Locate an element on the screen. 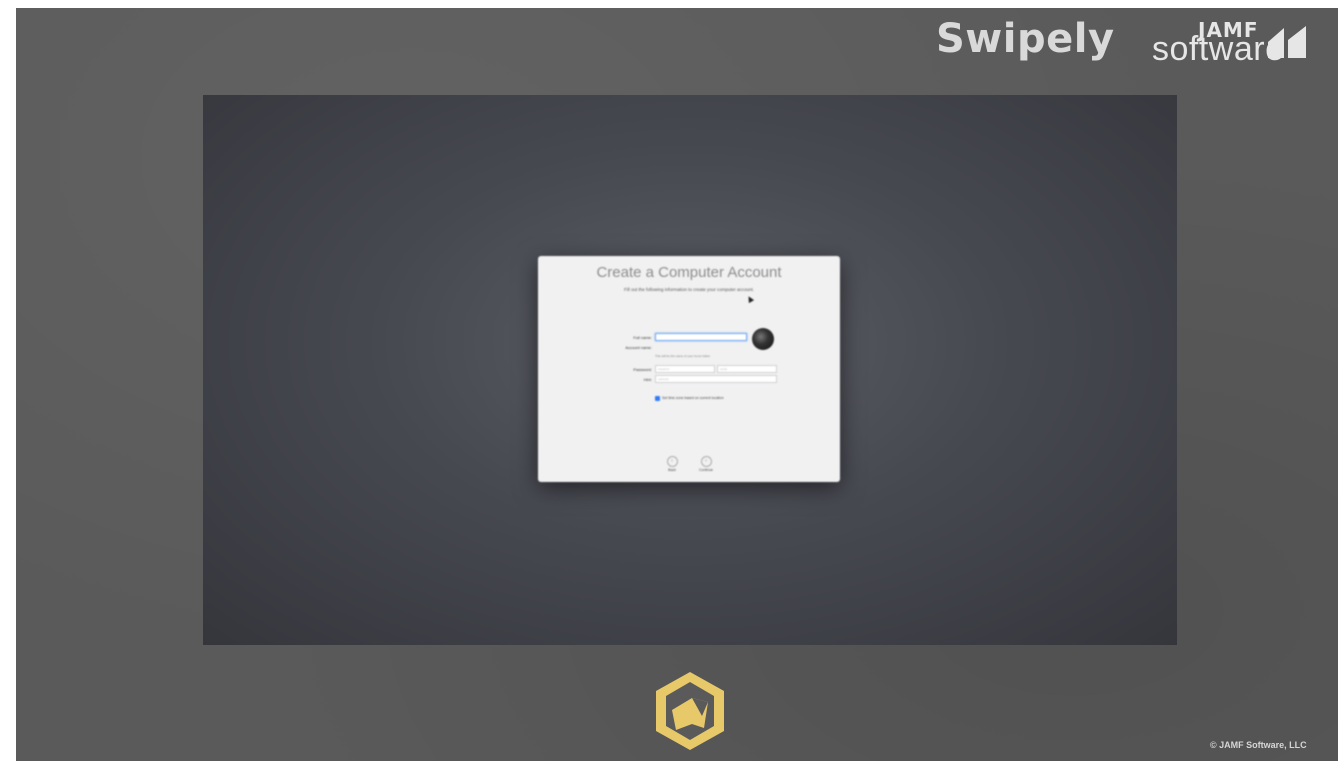  chevron-right-icon: › is located at coordinates (706, 461).